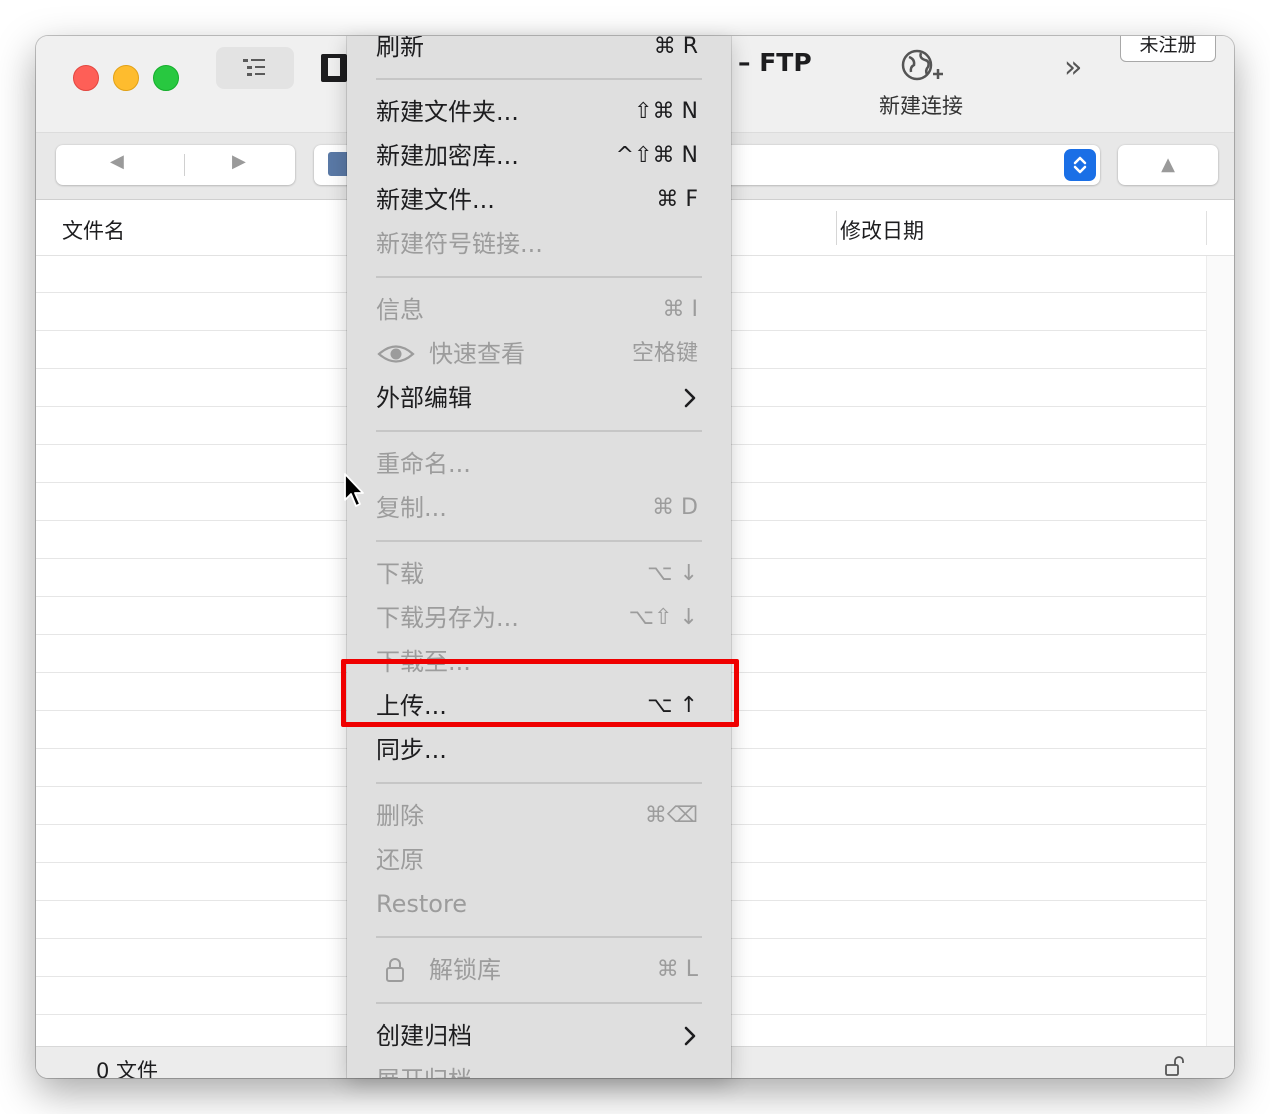 Image resolution: width=1270 pixels, height=1114 pixels. Describe the element at coordinates (921, 106) in the screenshot. I see `new-connection-label: 新建连接` at that location.